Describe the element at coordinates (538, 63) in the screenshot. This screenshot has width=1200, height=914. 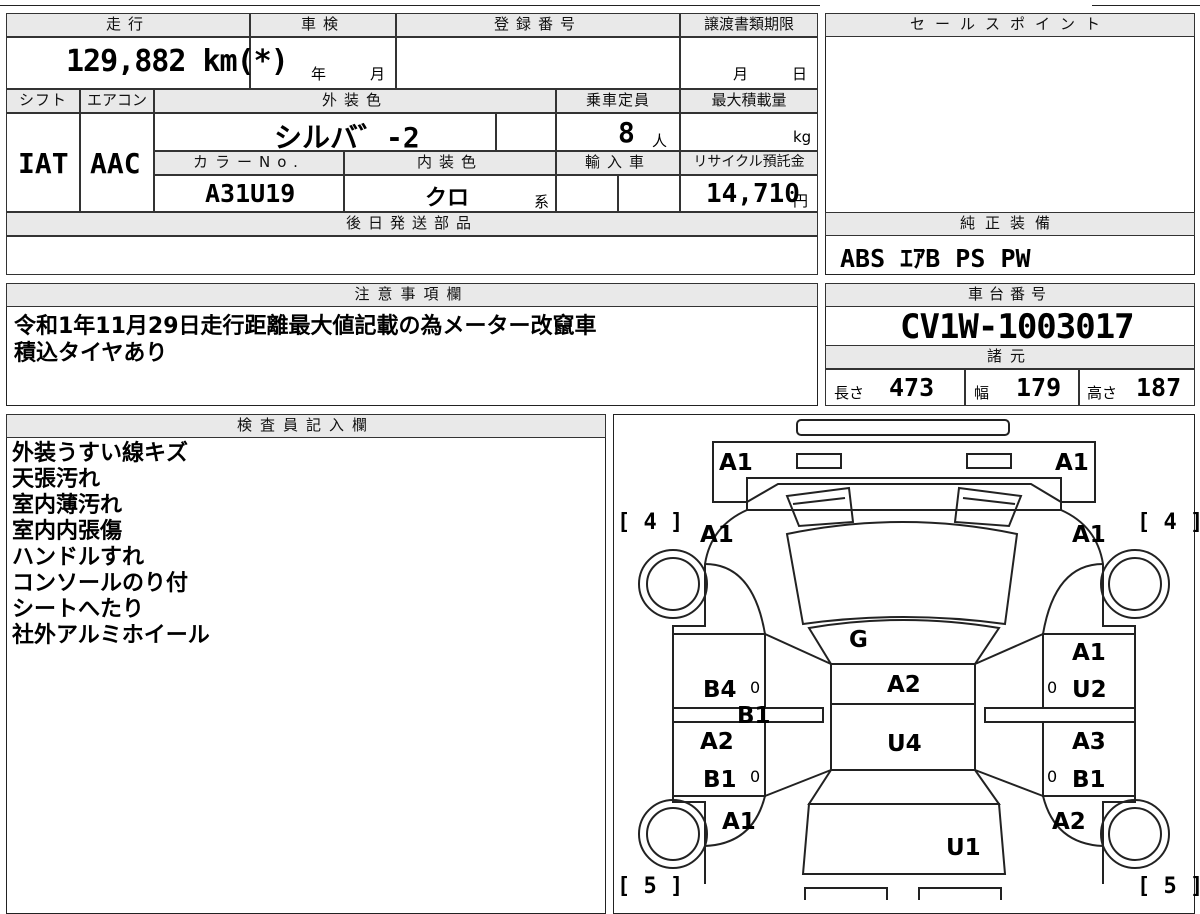
I see `registration-cell` at that location.